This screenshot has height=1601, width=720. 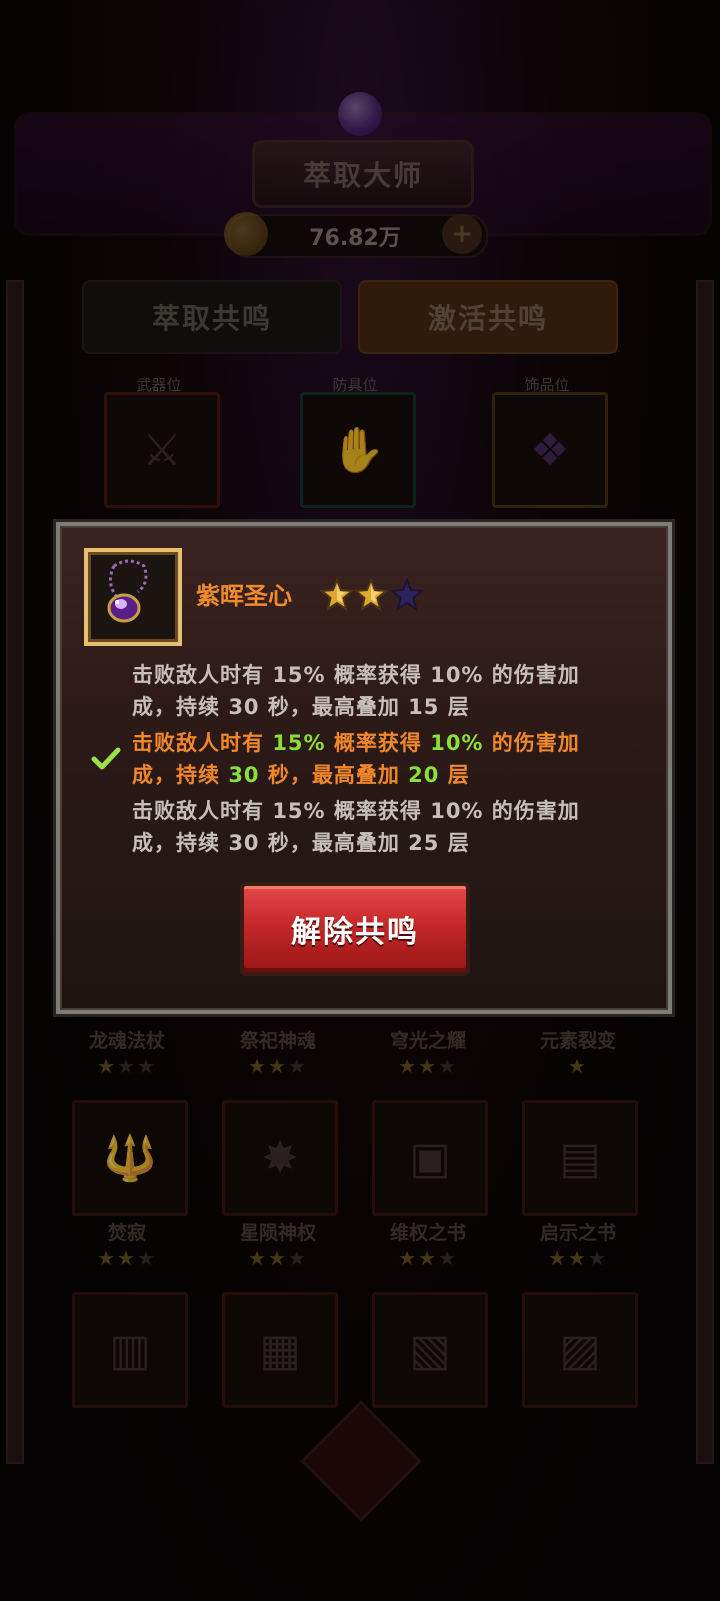 I want to click on effect-tier-1-line-2: 成，持续 30 秒，最高叠加 15 层, so click(x=301, y=707).